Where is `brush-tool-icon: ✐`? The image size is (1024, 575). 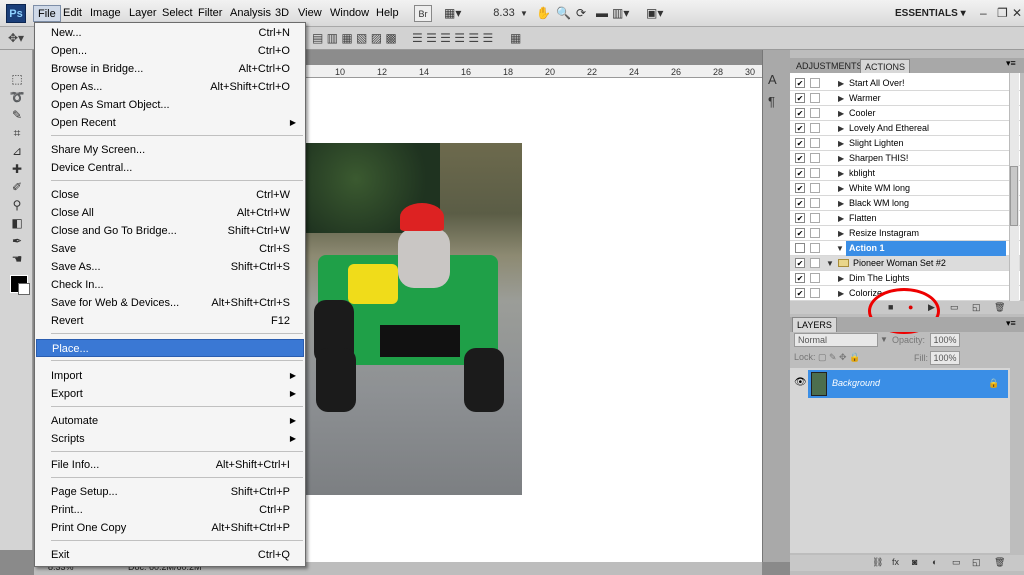
brush-tool-icon: ✐ is located at coordinates (17, 187).